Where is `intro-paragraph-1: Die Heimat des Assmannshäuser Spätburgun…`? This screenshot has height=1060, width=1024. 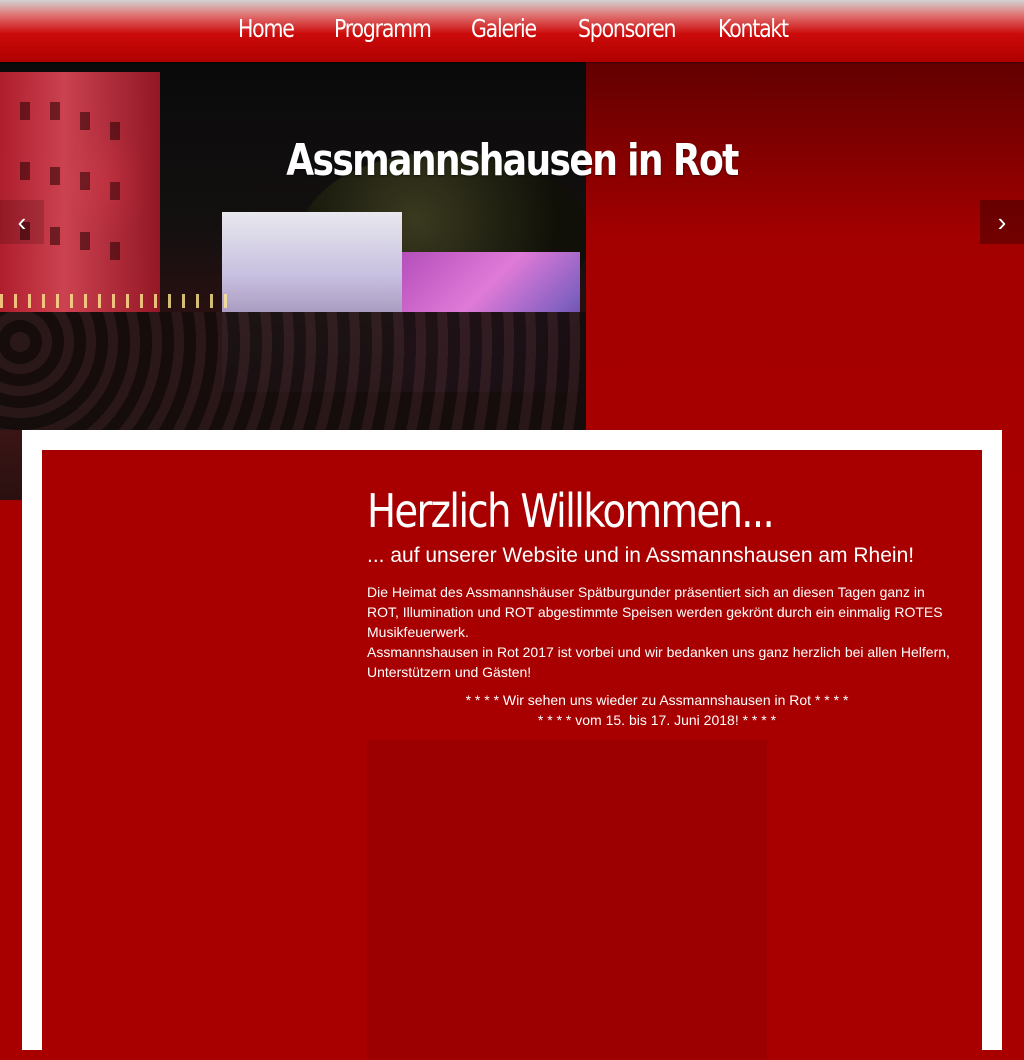
intro-paragraph-1: Die Heimat des Assmannshäuser Spätburgun… is located at coordinates (655, 612).